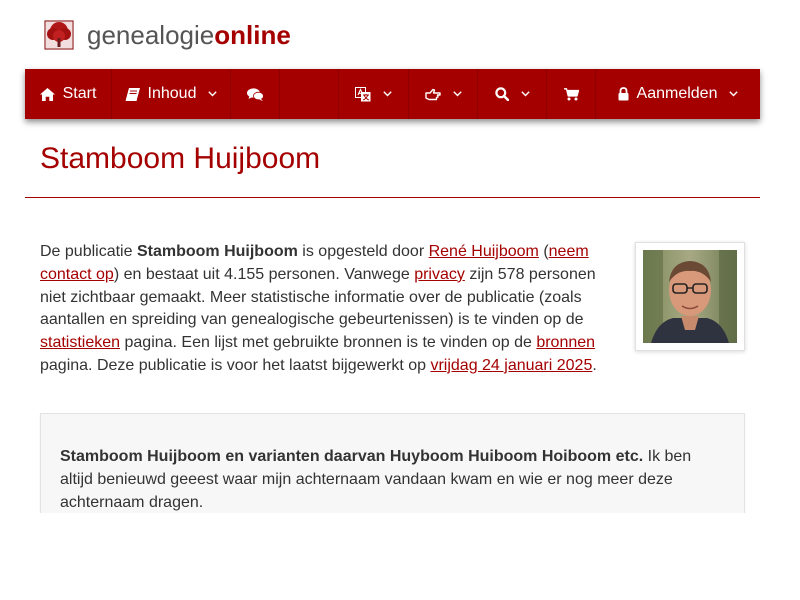 This screenshot has height=600, width=800. Describe the element at coordinates (217, 251) in the screenshot. I see `publication-name: Stamboom Huijboom` at that location.